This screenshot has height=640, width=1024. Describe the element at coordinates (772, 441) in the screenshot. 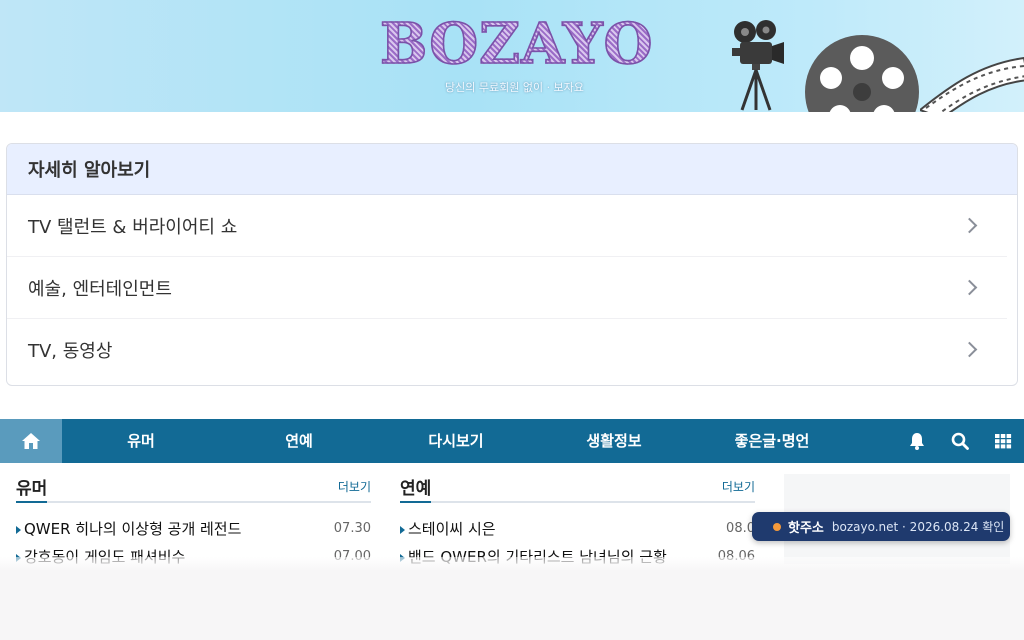

I see `nav-item-quotes: 좋은글·명언` at that location.